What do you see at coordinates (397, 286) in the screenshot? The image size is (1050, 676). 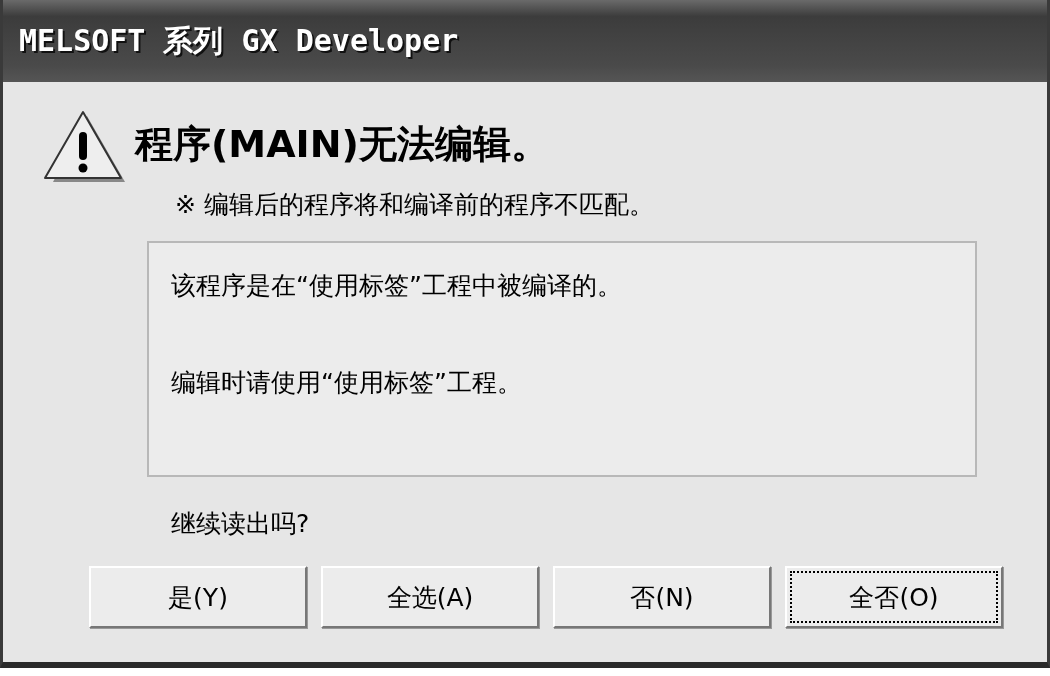 I see `message-text: 该程序是在“使用标签”工程中被编译的。` at bounding box center [397, 286].